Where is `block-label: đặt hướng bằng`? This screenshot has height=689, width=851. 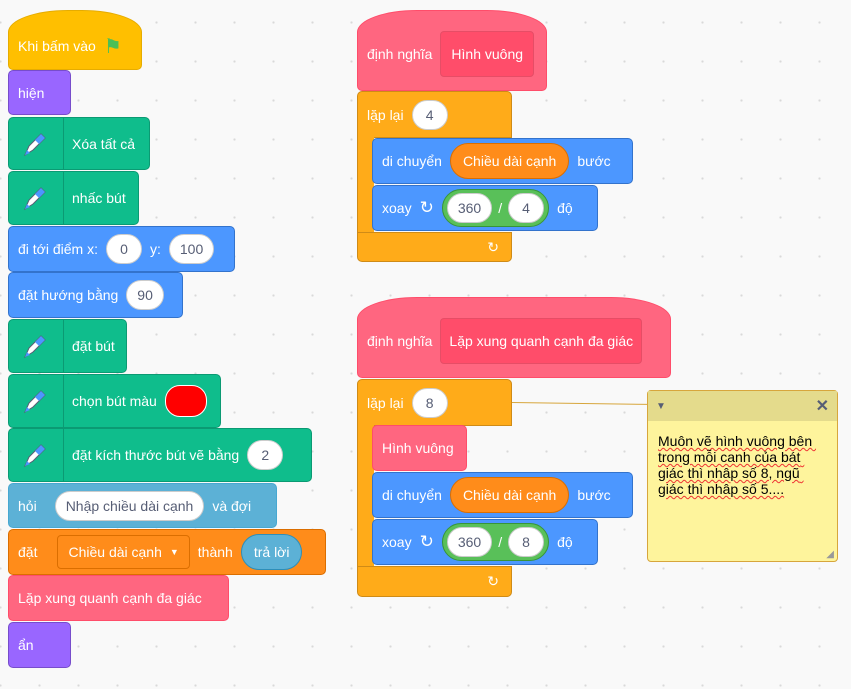
block-label: đặt hướng bằng is located at coordinates (68, 295).